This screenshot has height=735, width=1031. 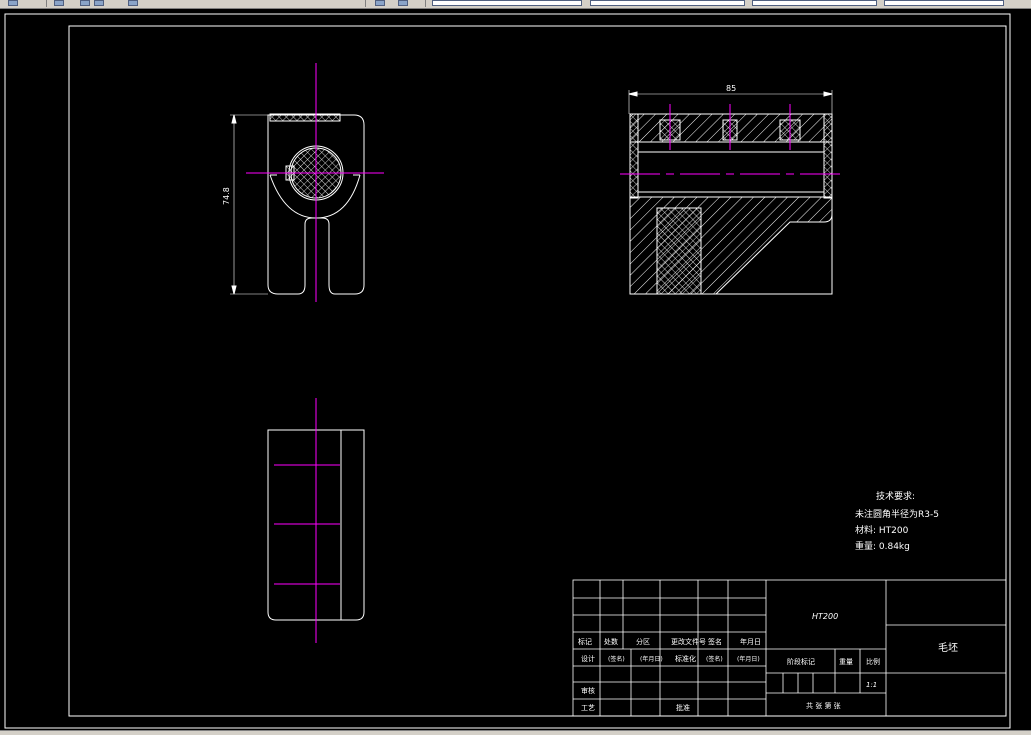 What do you see at coordinates (611, 641) in the screenshot?
I see `tb-header-count: 处数` at bounding box center [611, 641].